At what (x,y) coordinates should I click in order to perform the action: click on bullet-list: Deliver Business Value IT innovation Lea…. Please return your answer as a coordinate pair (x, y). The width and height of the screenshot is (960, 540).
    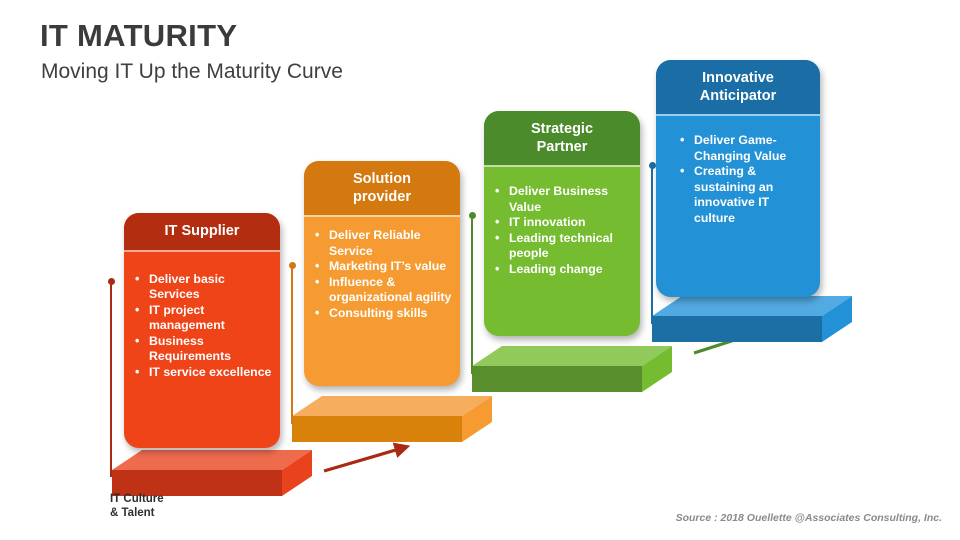
    Looking at the image, I should click on (562, 231).